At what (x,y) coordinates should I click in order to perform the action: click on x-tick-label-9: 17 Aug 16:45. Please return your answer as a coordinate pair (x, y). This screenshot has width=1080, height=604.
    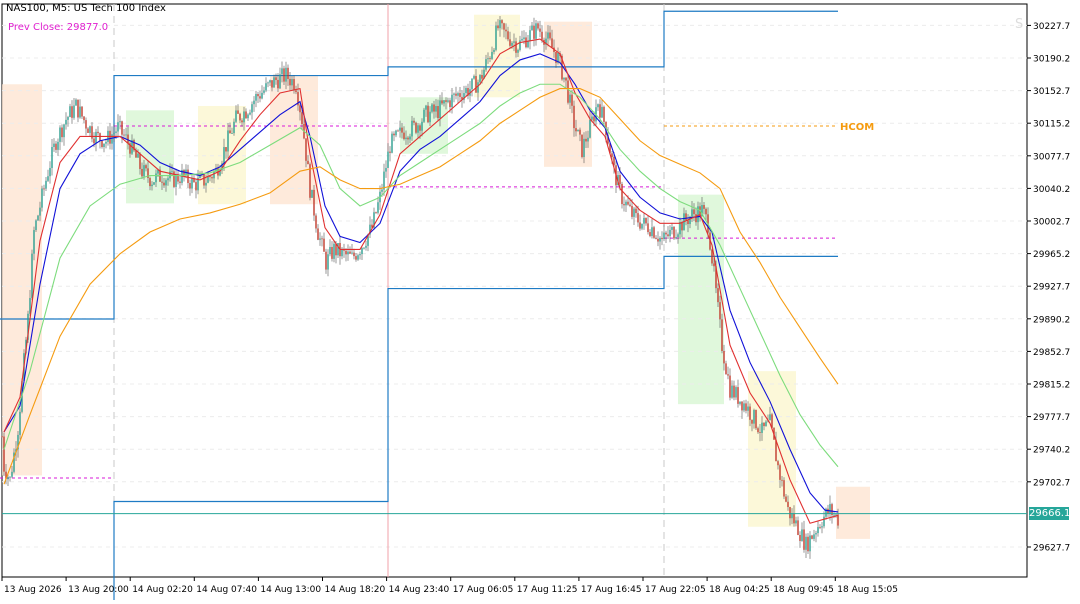
    Looking at the image, I should click on (611, 590).